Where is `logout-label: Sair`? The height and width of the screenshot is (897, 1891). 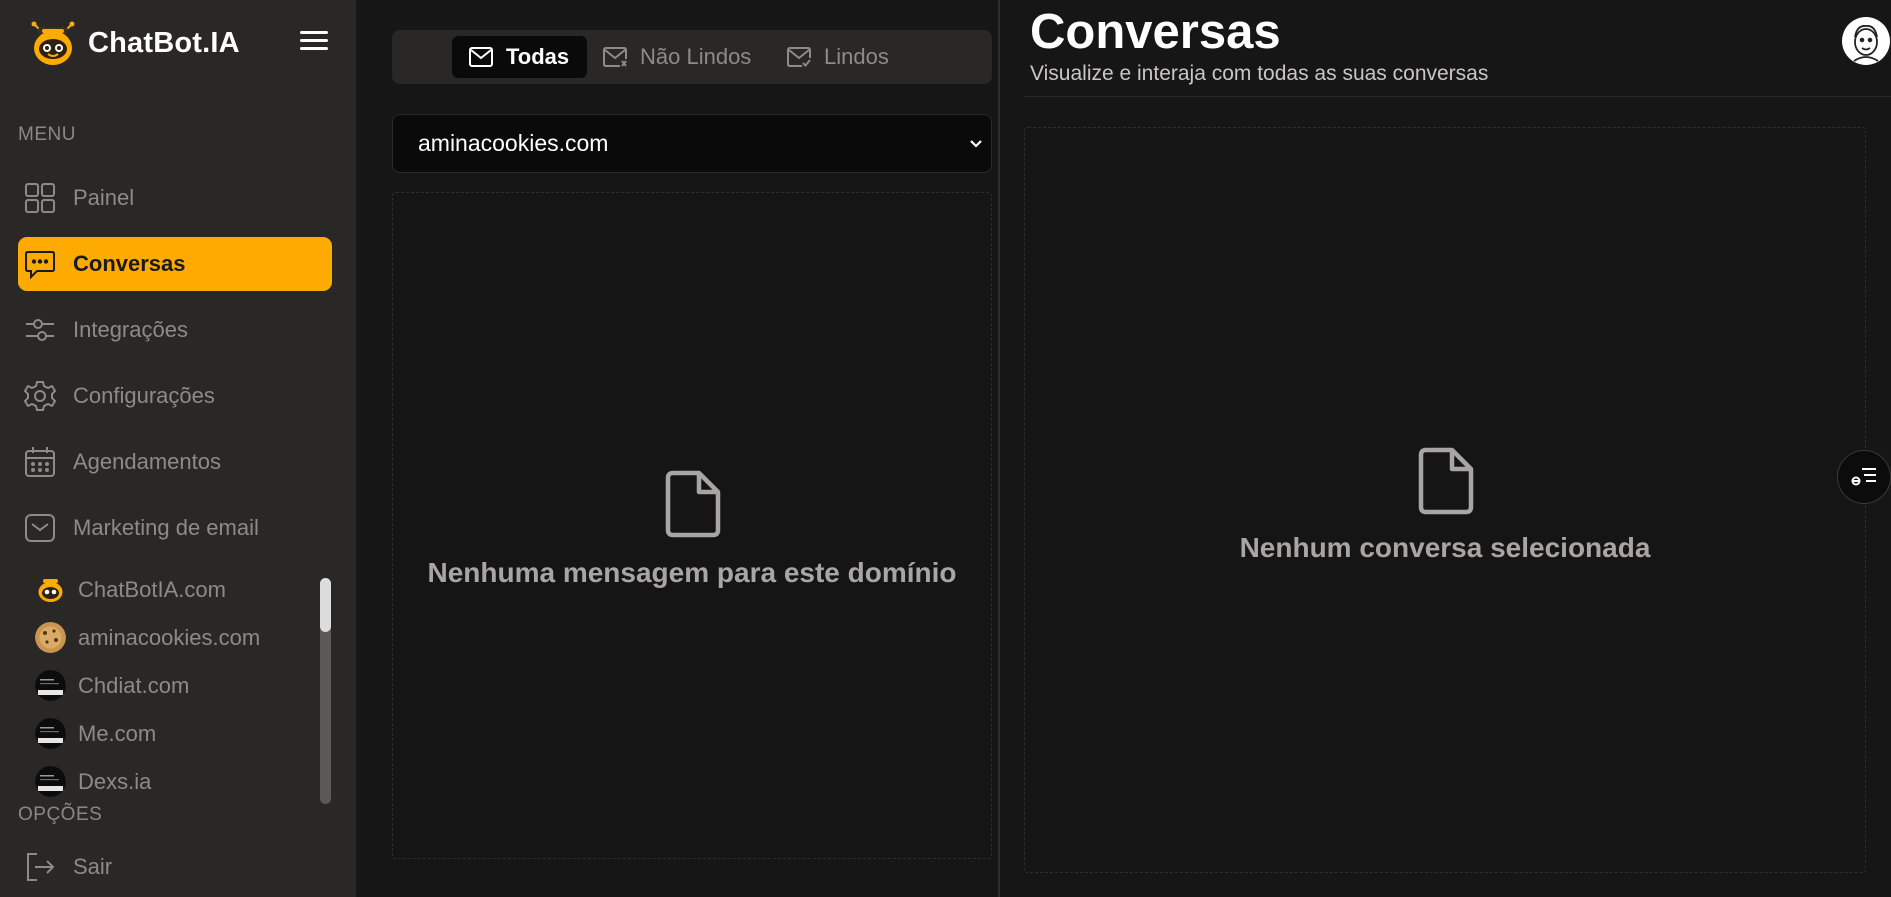 logout-label: Sair is located at coordinates (93, 866).